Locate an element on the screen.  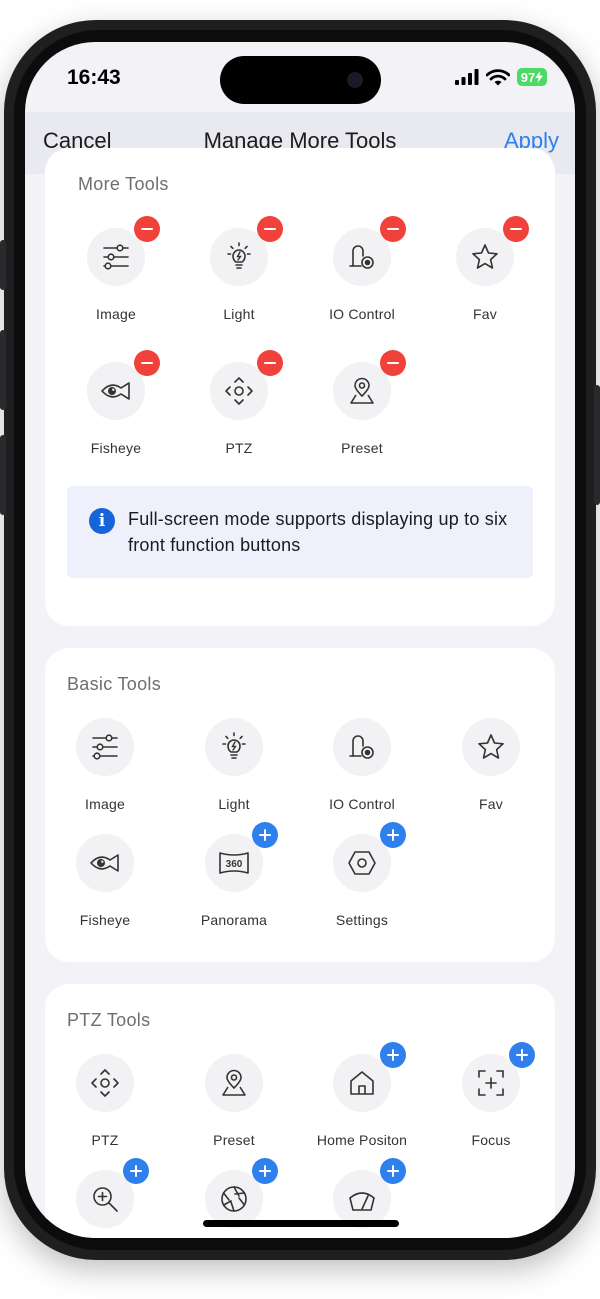
front-camera is located at coordinates (355, 80).